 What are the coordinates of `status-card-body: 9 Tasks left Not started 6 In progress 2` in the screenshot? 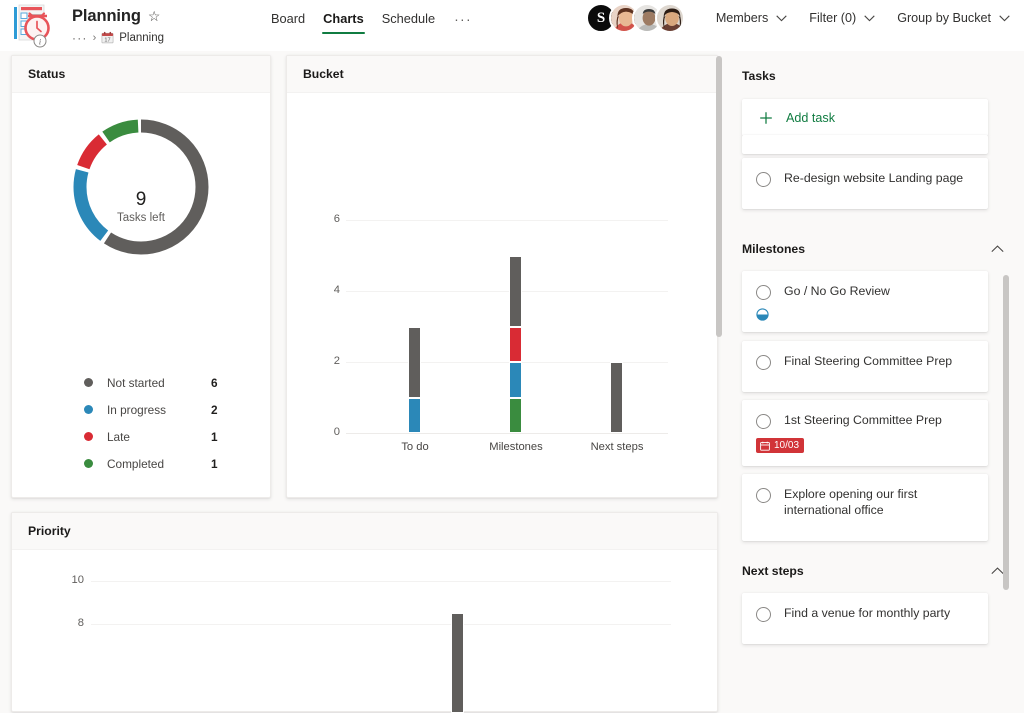 It's located at (141, 282).